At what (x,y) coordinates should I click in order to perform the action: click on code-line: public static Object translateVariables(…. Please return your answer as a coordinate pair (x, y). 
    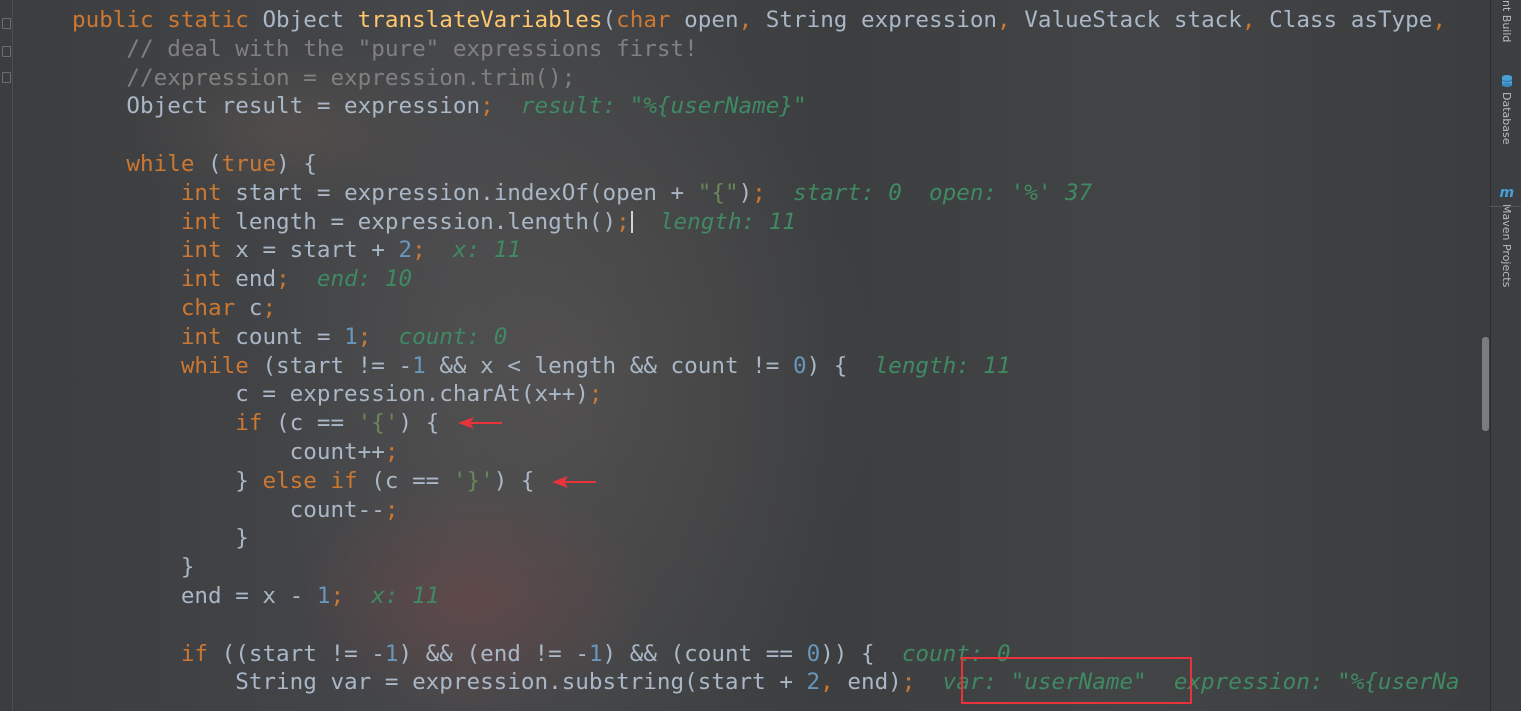
    Looking at the image, I should click on (759, 20).